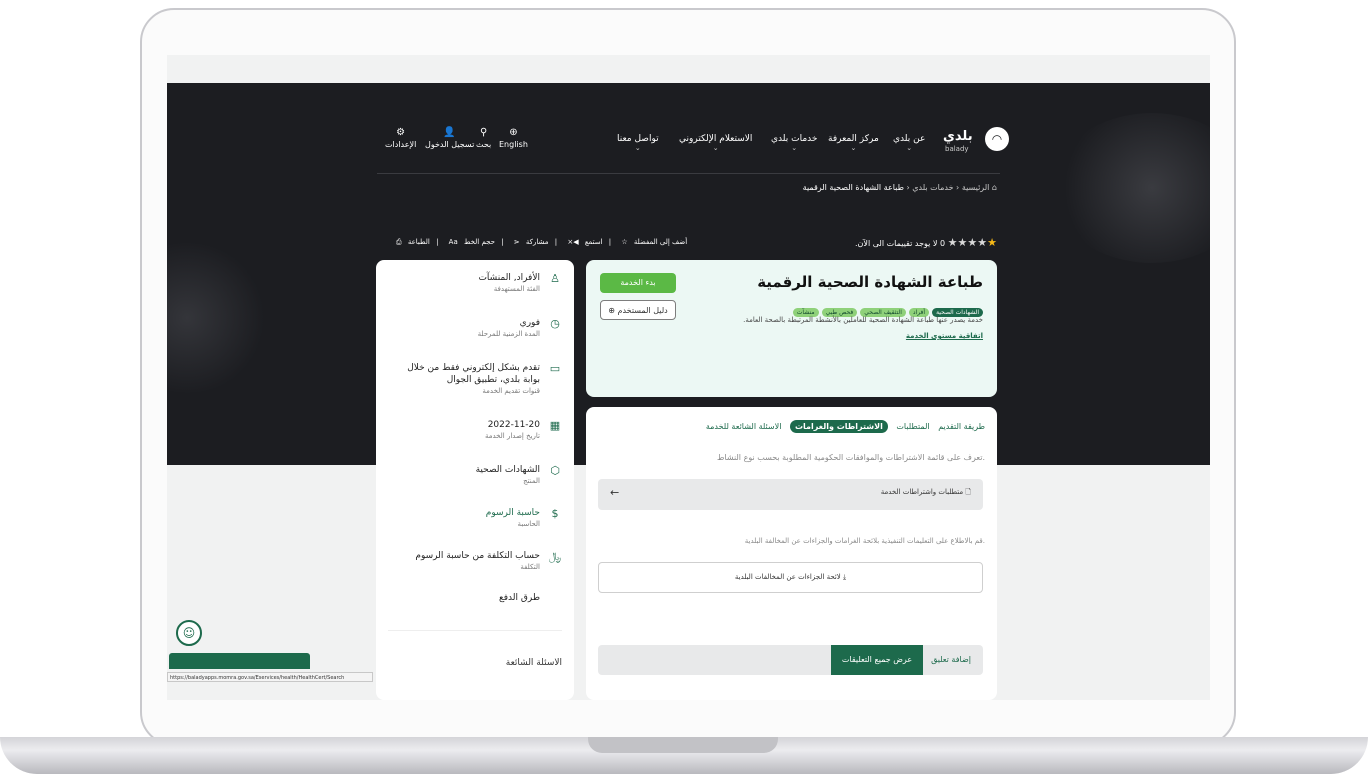 This screenshot has width=1368, height=774. I want to click on calendar-icon: ▦, so click(555, 425).